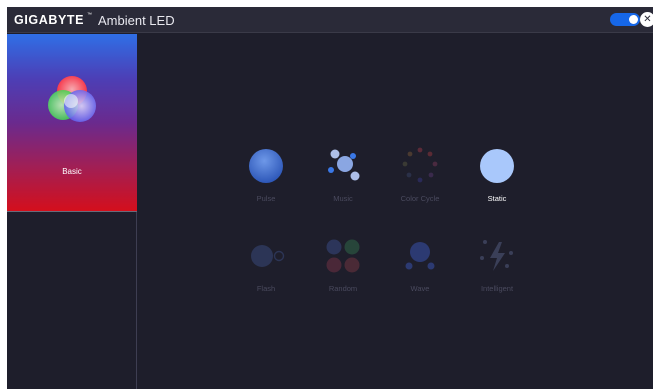 The width and height of the screenshot is (653, 389). What do you see at coordinates (497, 166) in the screenshot?
I see `static-icon` at bounding box center [497, 166].